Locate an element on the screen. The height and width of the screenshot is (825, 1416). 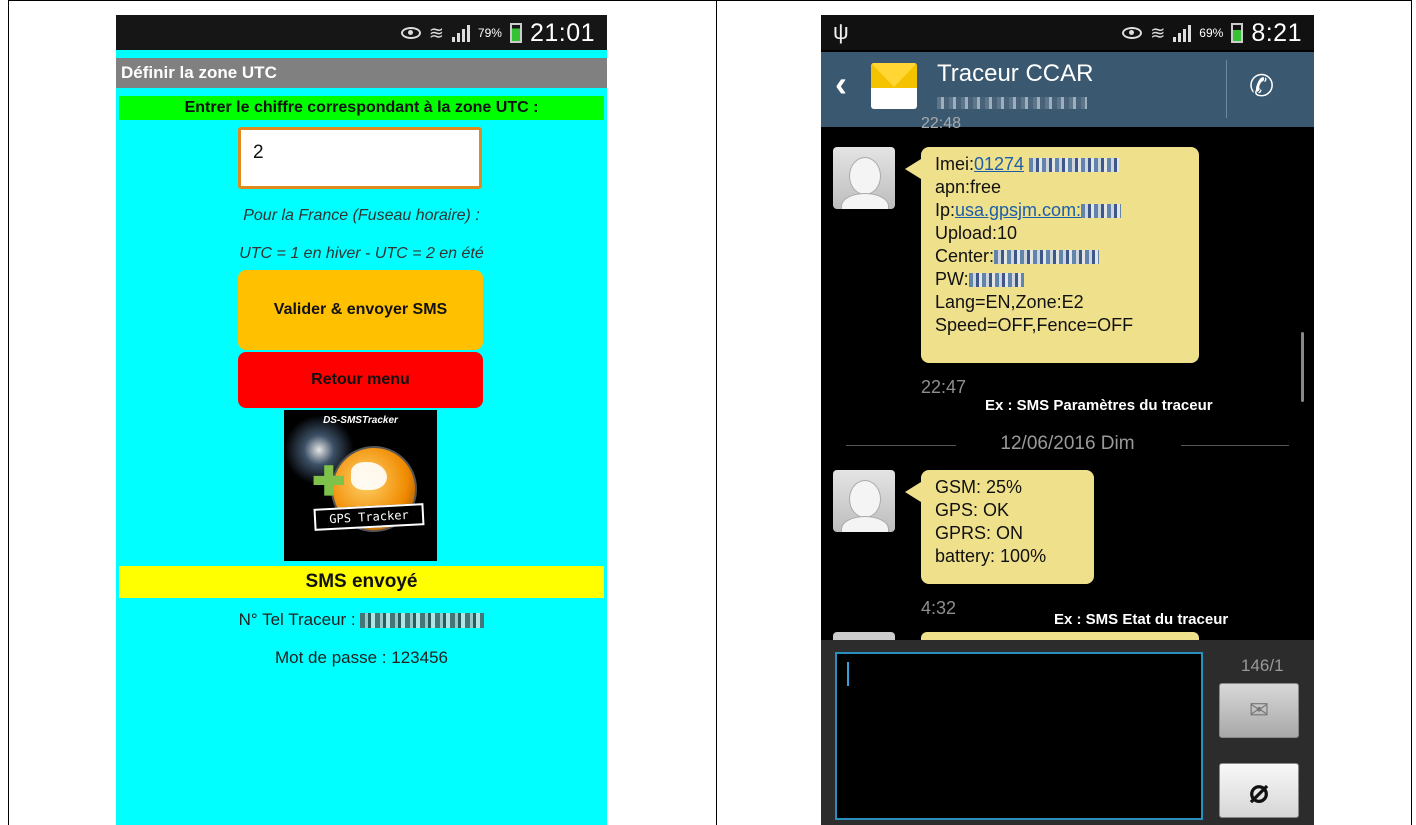
status-bar: ψ ≋ 69% 8:21 is located at coordinates (1067, 32).